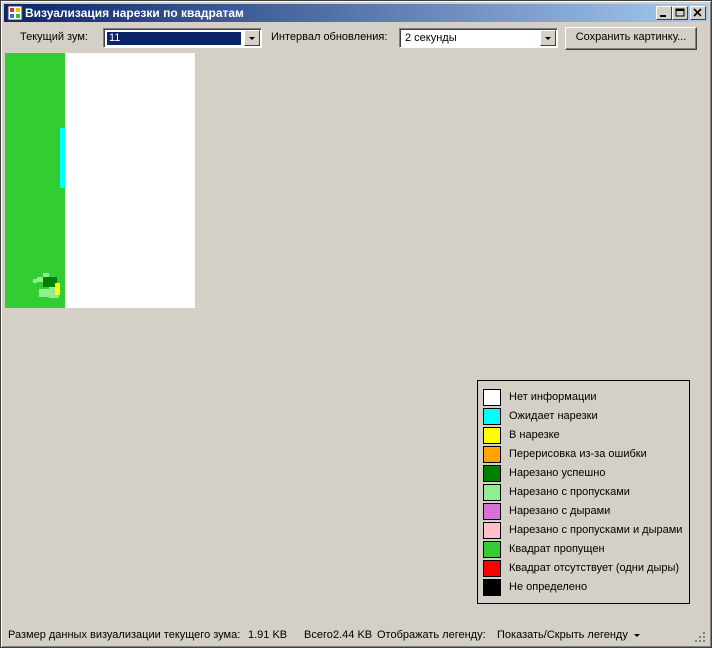 The height and width of the screenshot is (648, 712). I want to click on legend-label: Нет информации, so click(553, 397).